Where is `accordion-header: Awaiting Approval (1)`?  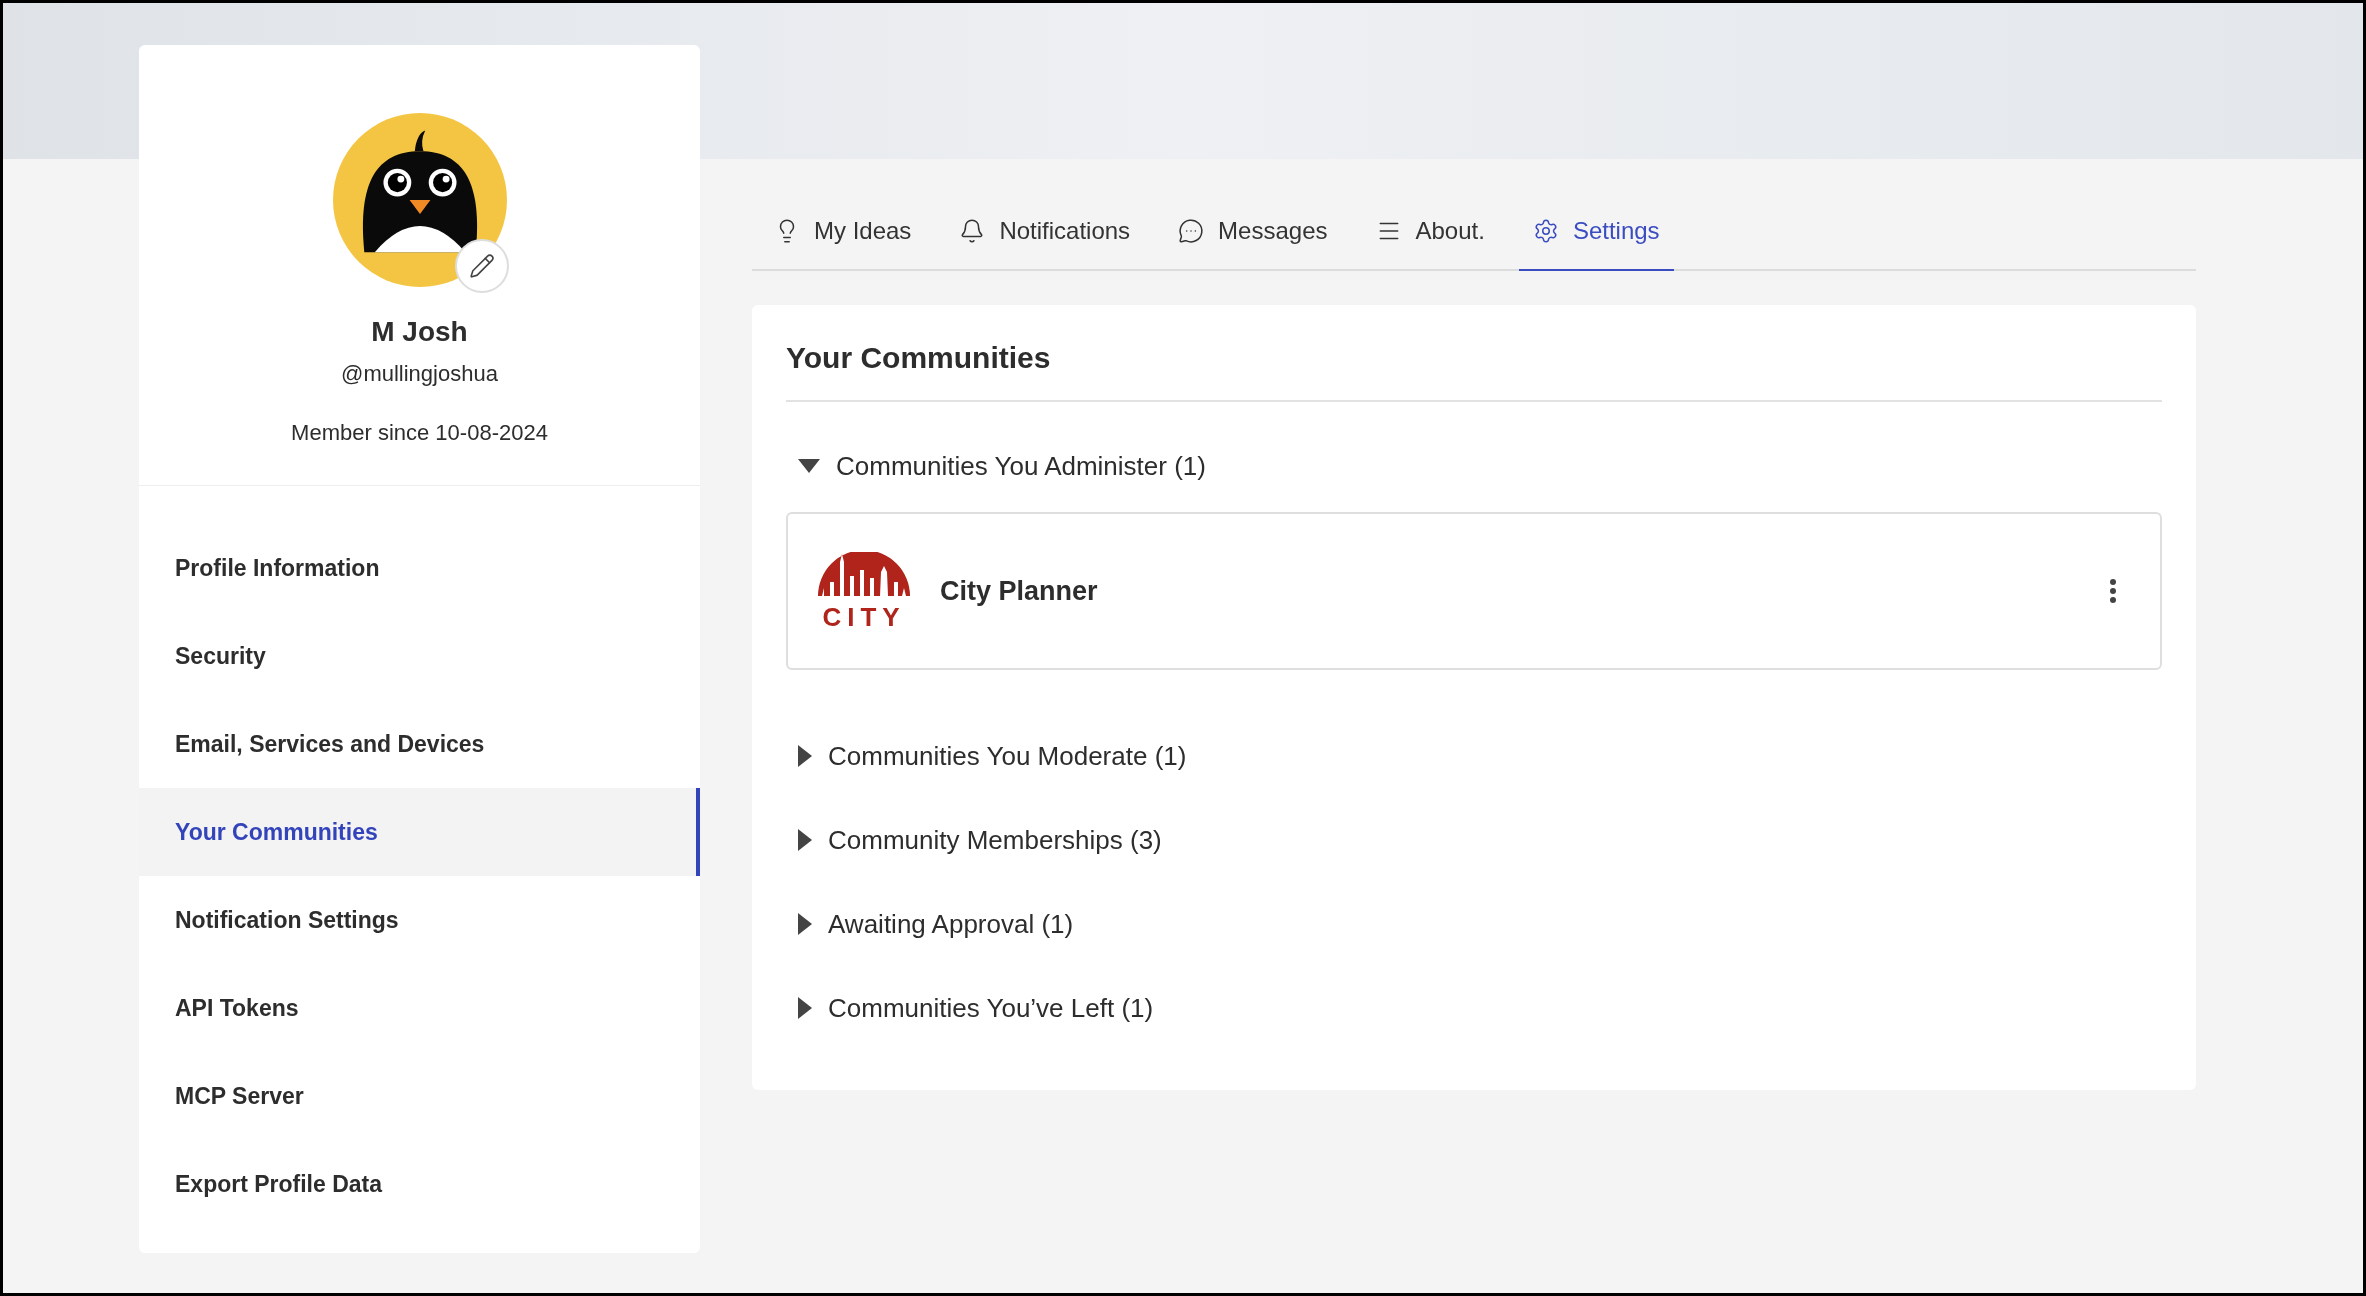 accordion-header: Awaiting Approval (1) is located at coordinates (1474, 924).